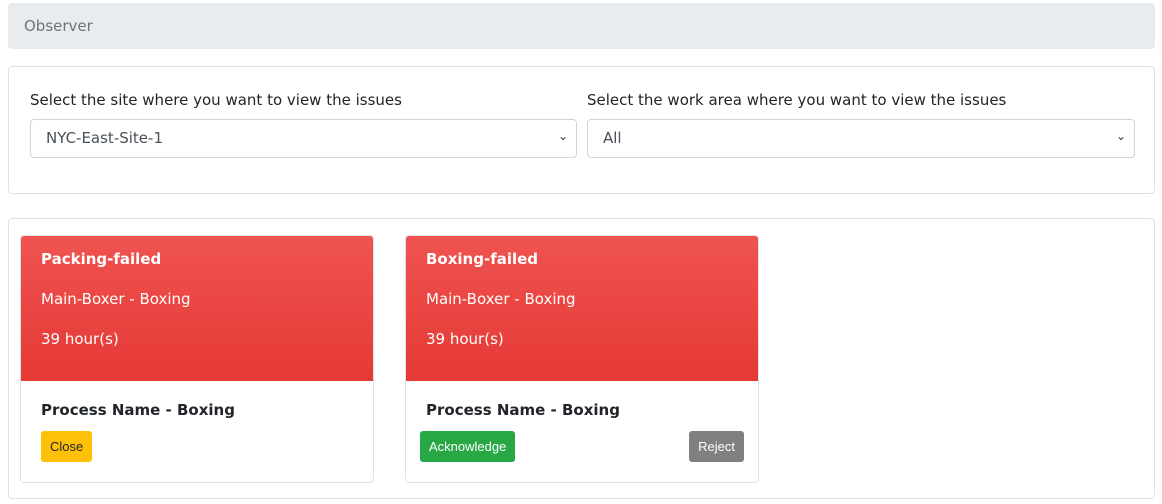  I want to click on breadcrumb-item: Observer, so click(58, 26).